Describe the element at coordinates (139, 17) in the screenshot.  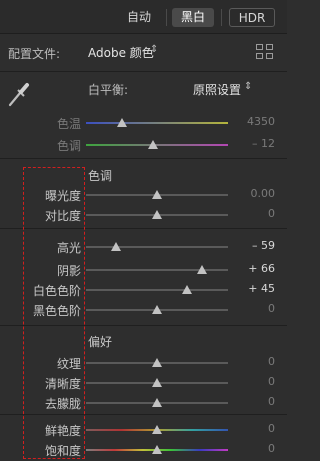
I see `auto-button: 自动` at that location.